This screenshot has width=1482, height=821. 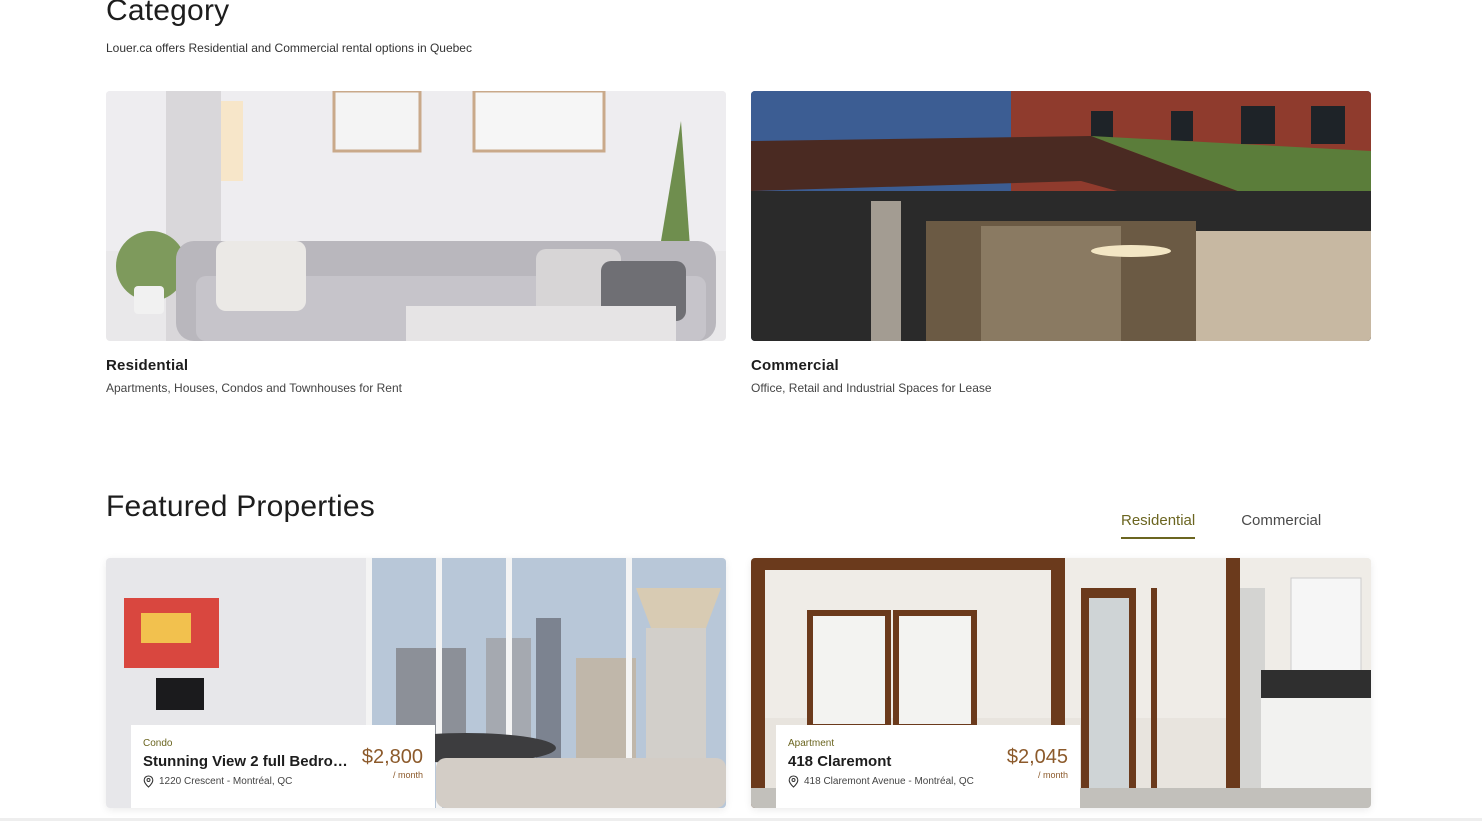 What do you see at coordinates (1061, 216) in the screenshot?
I see `commercial-image` at bounding box center [1061, 216].